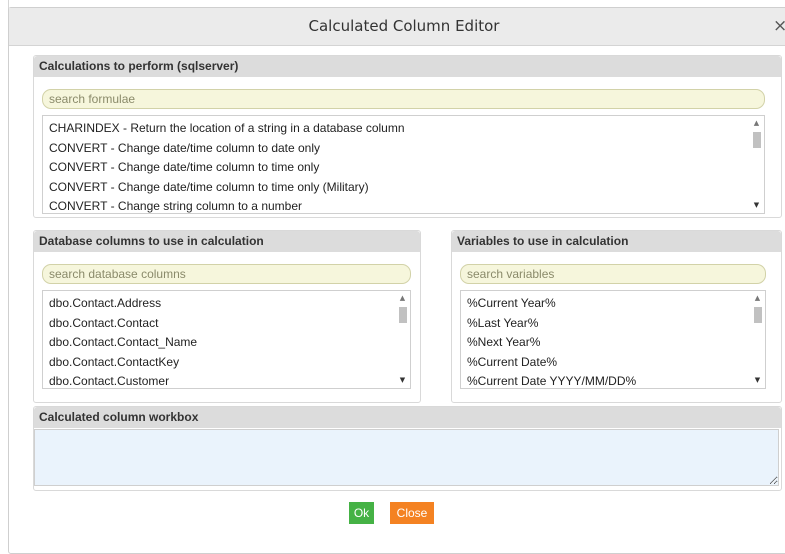  Describe the element at coordinates (616, 363) in the screenshot. I see `variable-item: %Current Date%` at that location.